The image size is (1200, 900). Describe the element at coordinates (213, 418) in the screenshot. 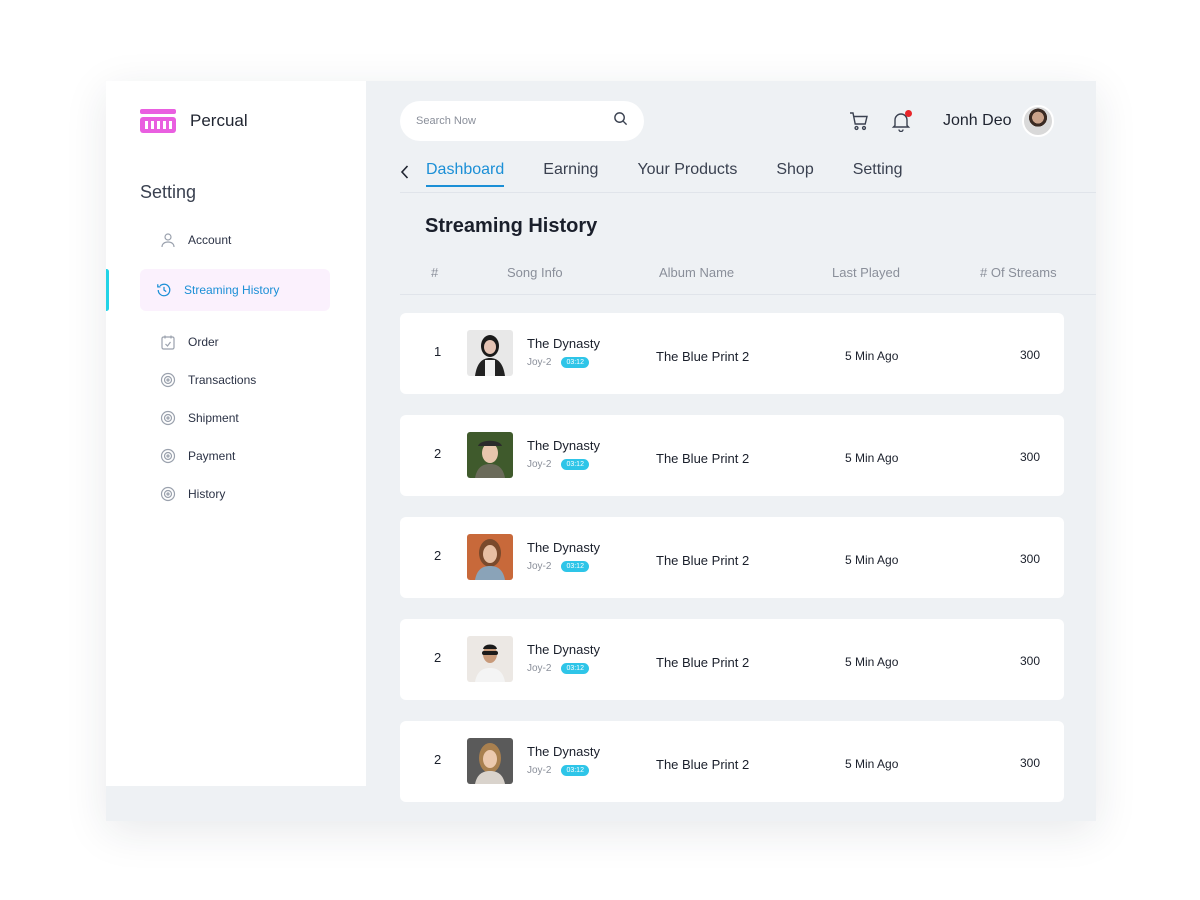

I see `sidebar-item-label: Shipment` at that location.